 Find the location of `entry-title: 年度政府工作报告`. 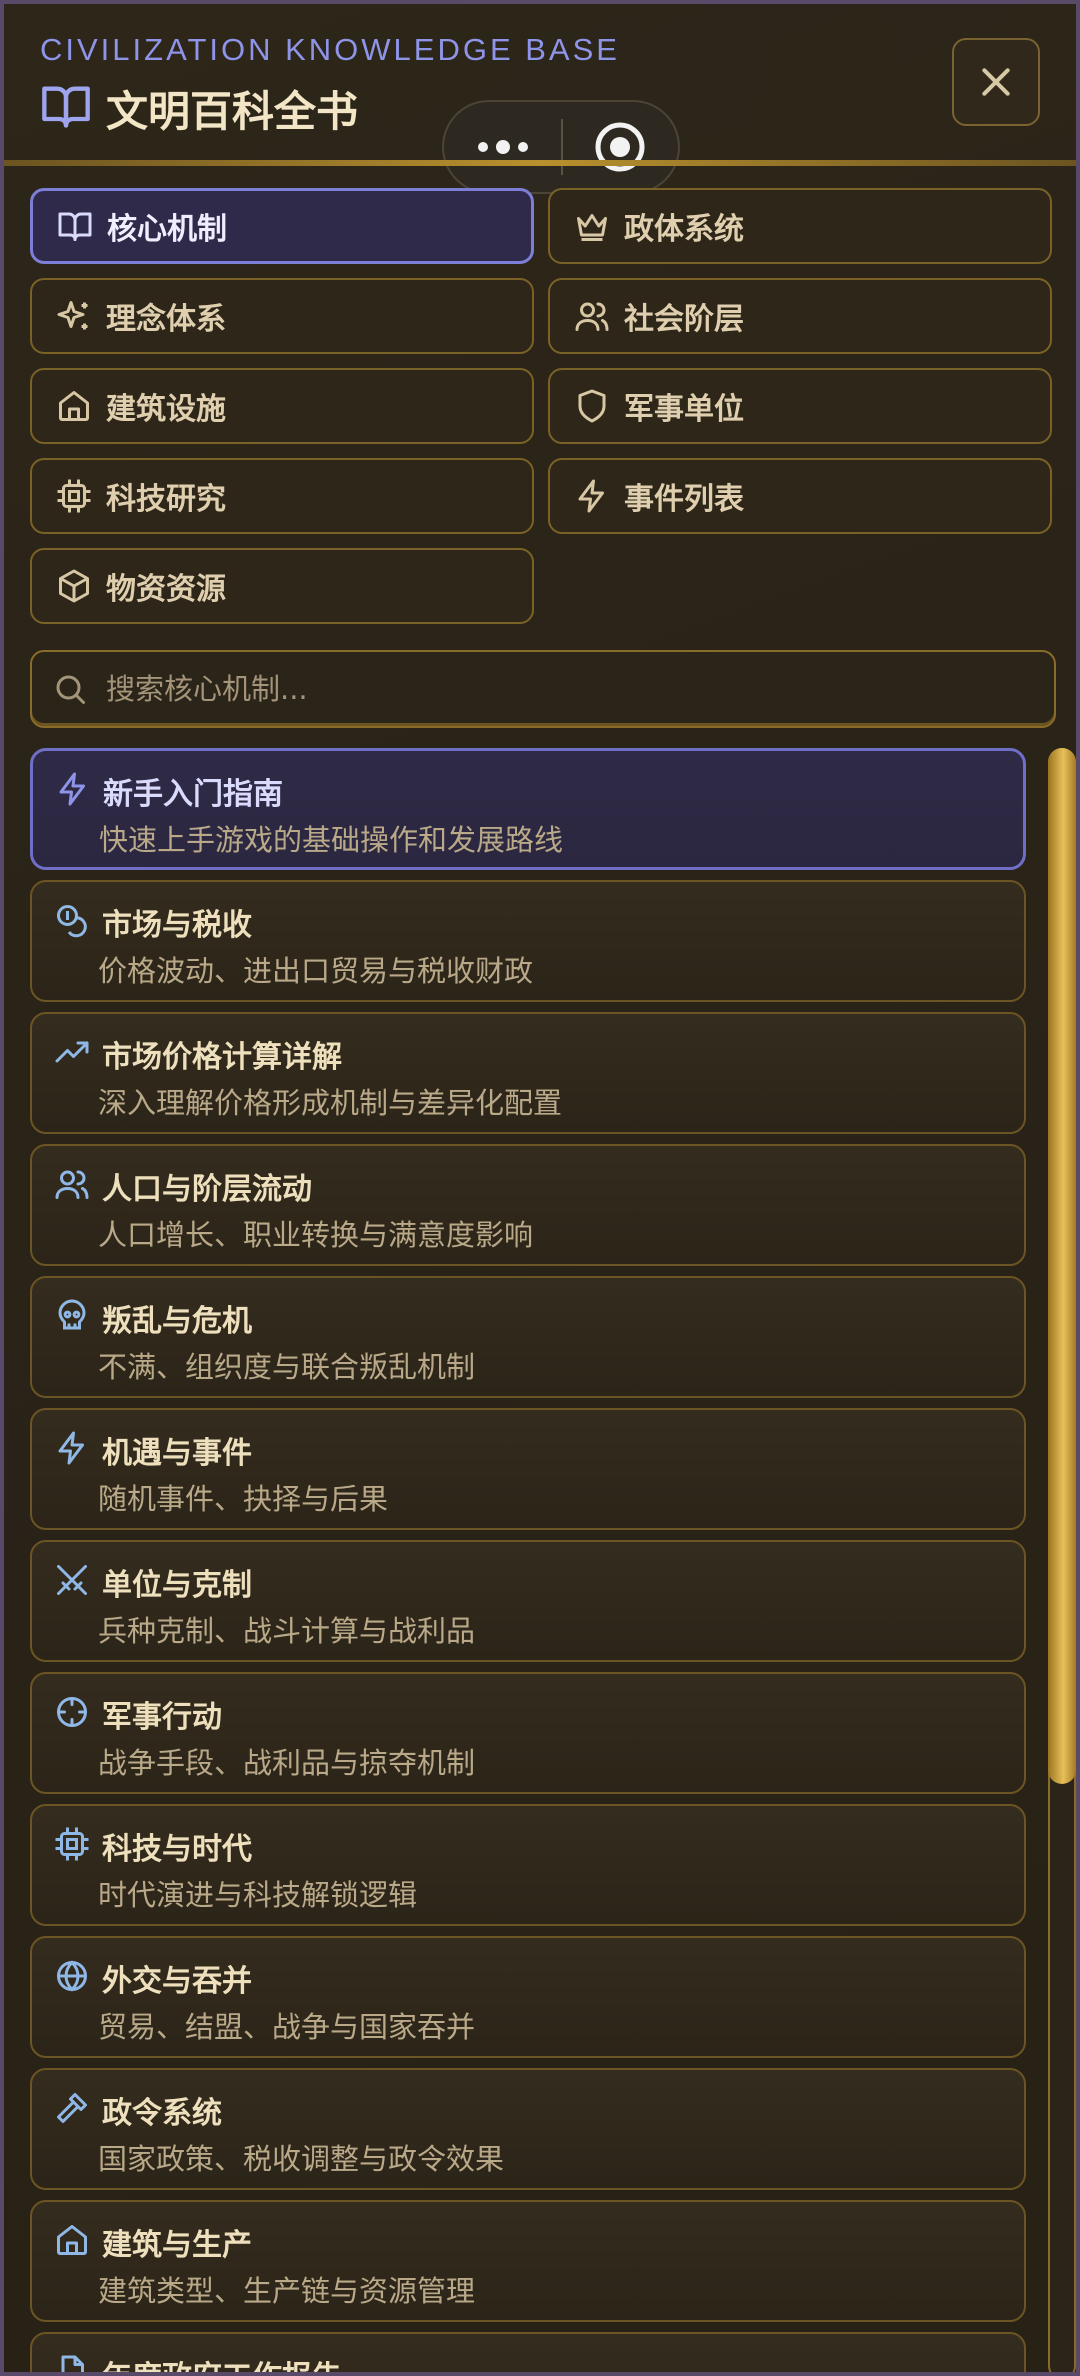

entry-title: 年度政府工作报告 is located at coordinates (222, 2362).